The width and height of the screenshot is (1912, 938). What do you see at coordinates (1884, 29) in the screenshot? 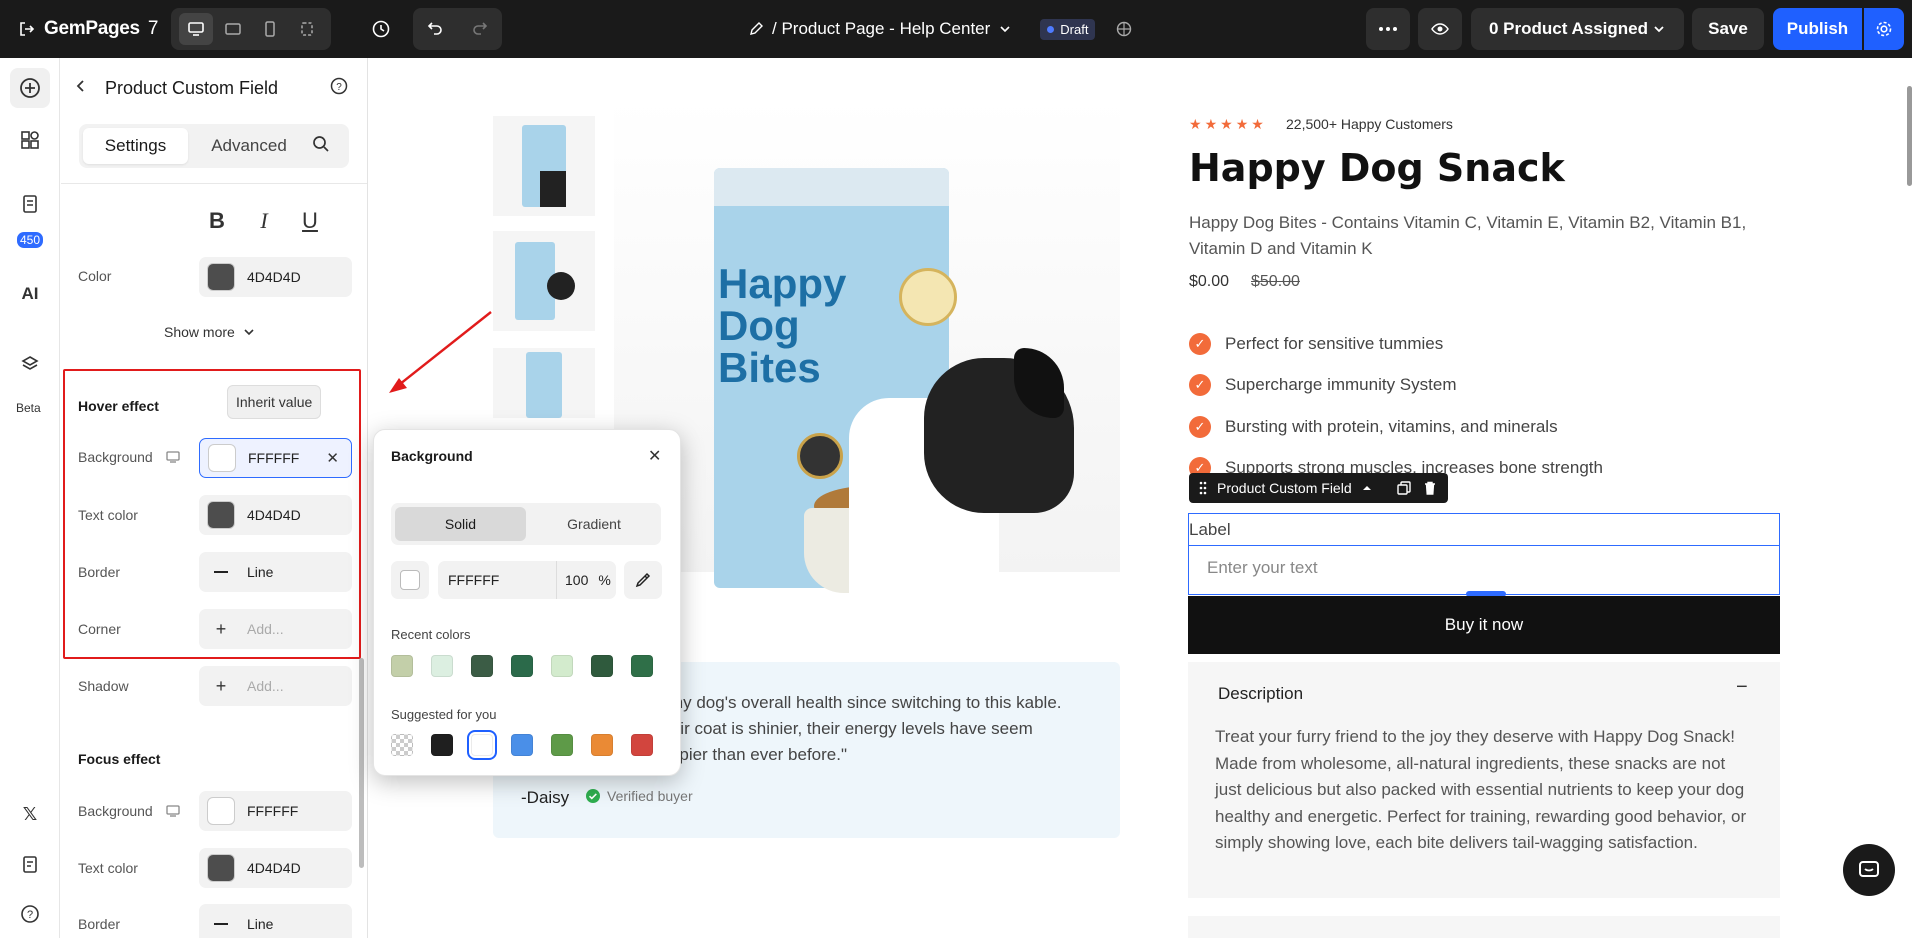
I see `publish-settings-icon` at bounding box center [1884, 29].